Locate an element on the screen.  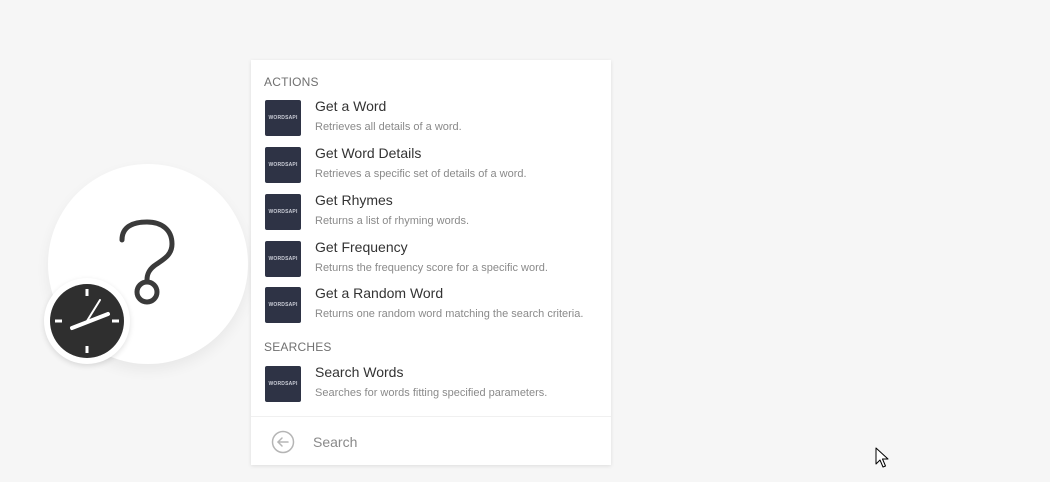
search-bar is located at coordinates (431, 441).